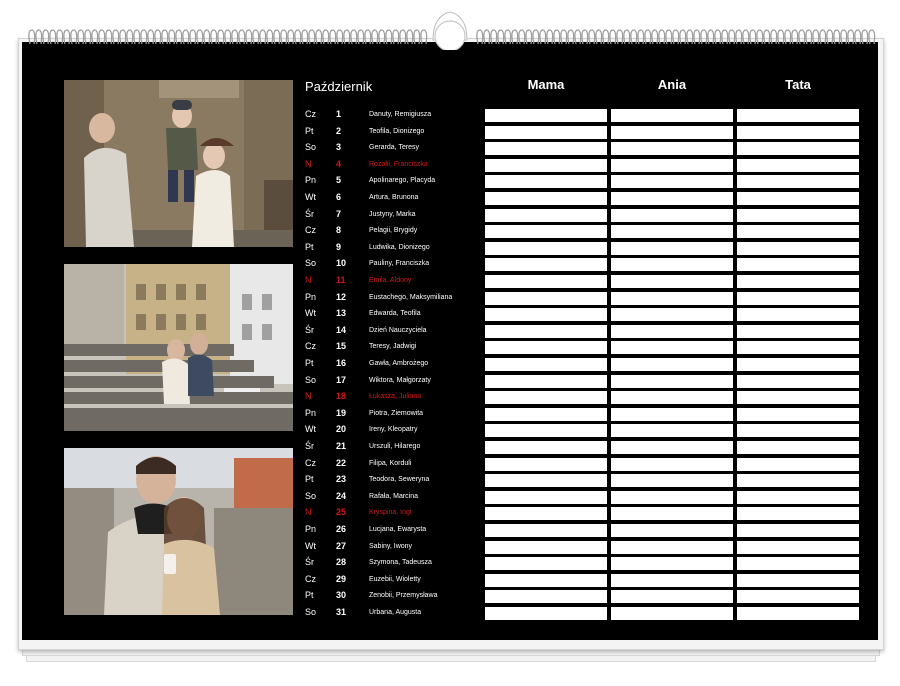 Image resolution: width=900 pixels, height=686 pixels. Describe the element at coordinates (309, 595) in the screenshot. I see `day-of-week: Pt` at that location.